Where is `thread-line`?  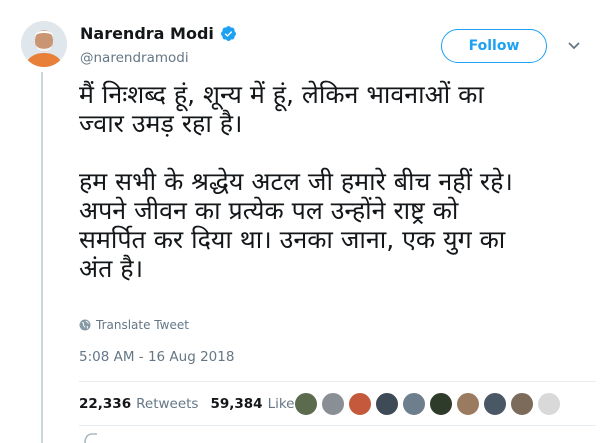 thread-line is located at coordinates (42, 257).